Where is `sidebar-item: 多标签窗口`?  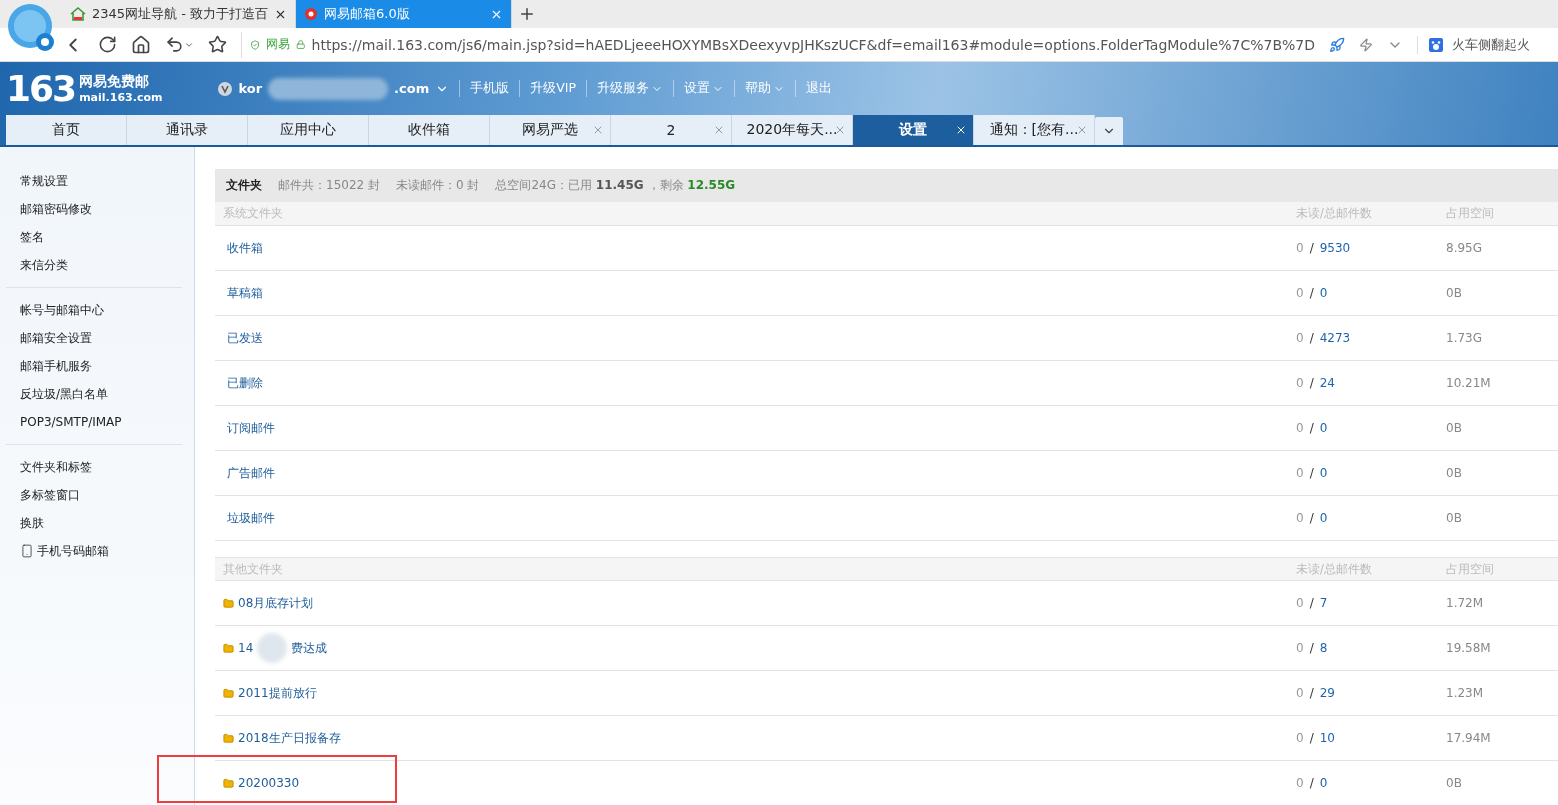
sidebar-item: 多标签窗口 is located at coordinates (94, 495).